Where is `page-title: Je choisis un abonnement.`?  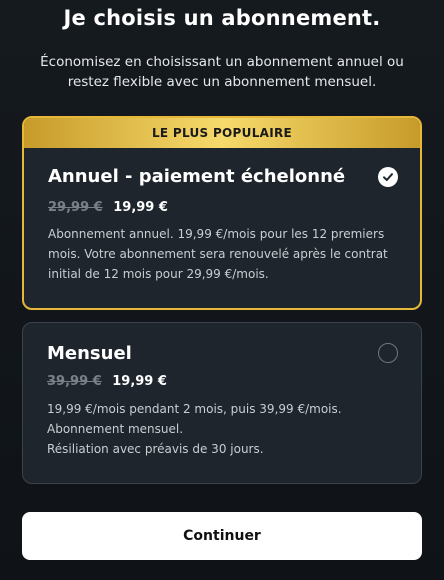 page-title: Je choisis un abonnement. is located at coordinates (222, 18).